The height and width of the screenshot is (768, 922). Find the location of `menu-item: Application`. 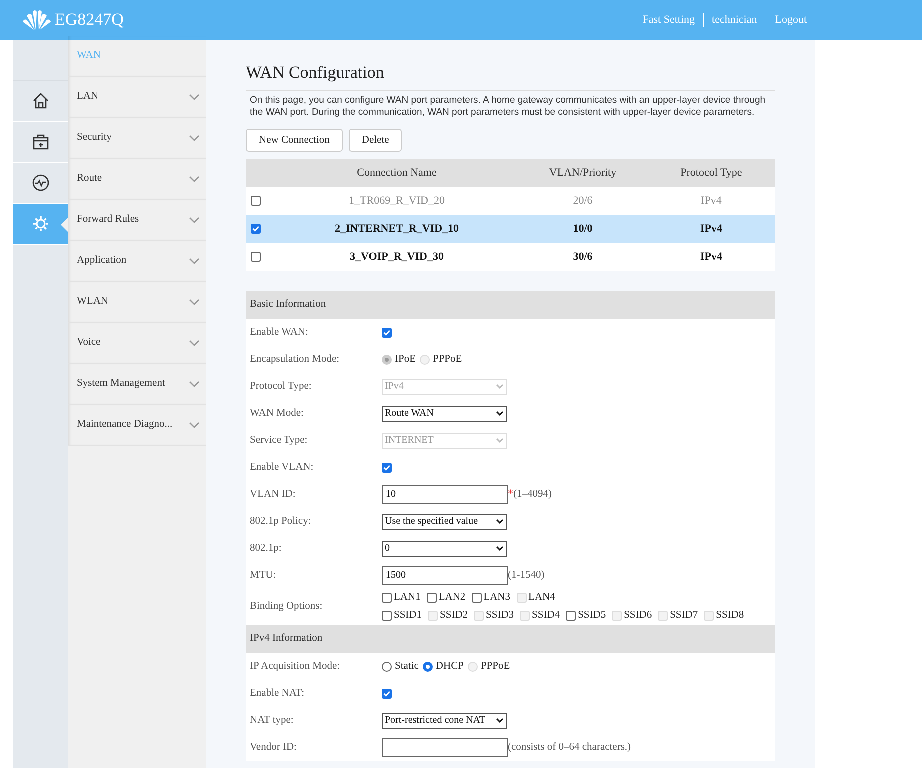

menu-item: Application is located at coordinates (133, 261).